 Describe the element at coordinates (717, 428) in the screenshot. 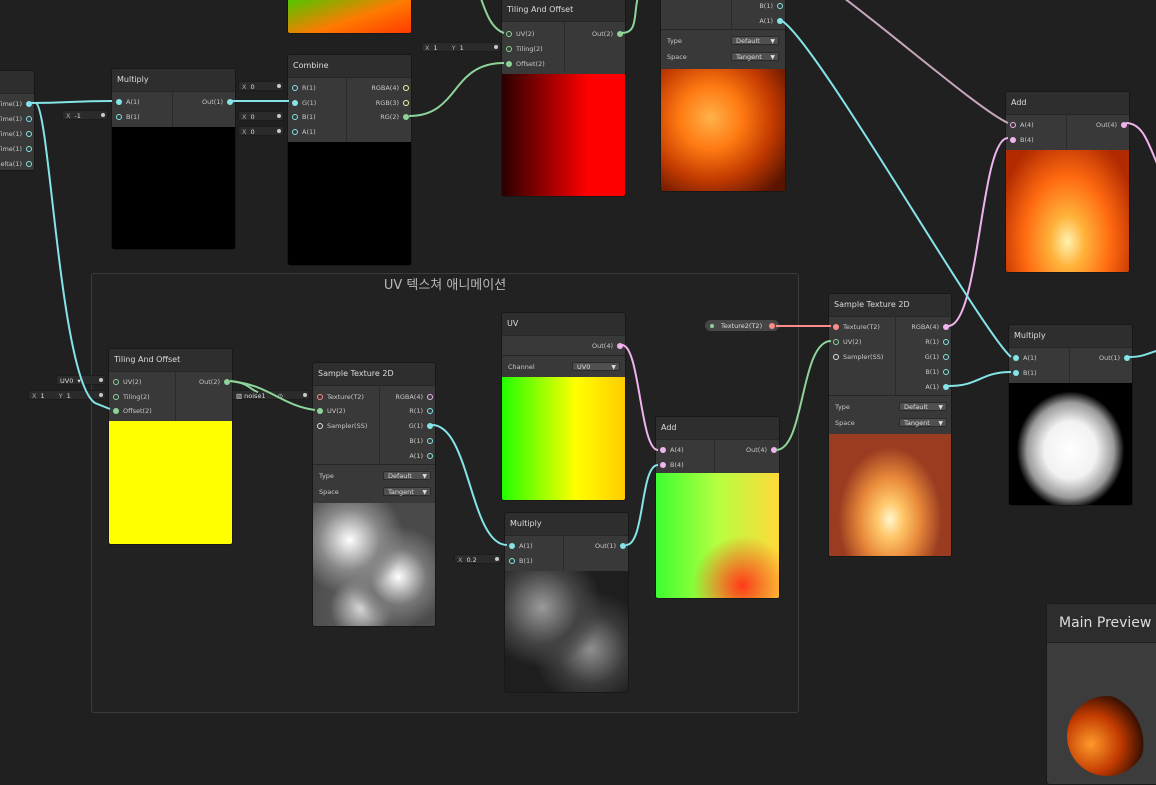

I see `node-title: Add` at that location.